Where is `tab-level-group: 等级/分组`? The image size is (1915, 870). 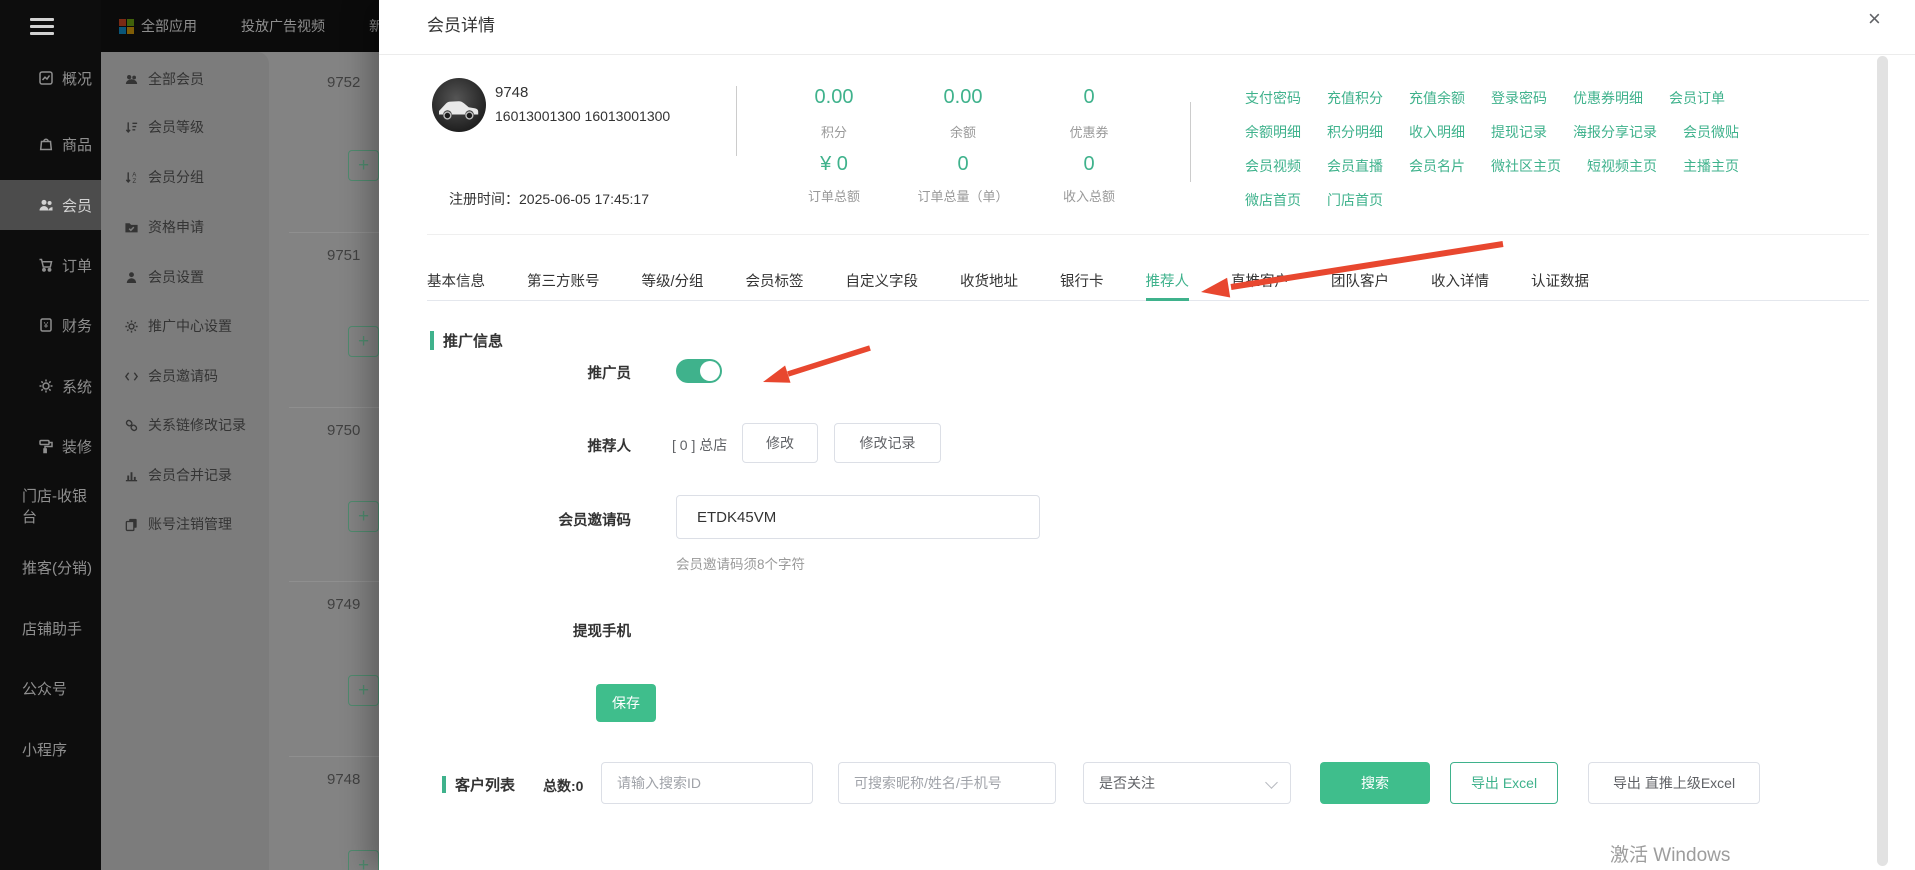 tab-level-group: 等级/分组 is located at coordinates (673, 284).